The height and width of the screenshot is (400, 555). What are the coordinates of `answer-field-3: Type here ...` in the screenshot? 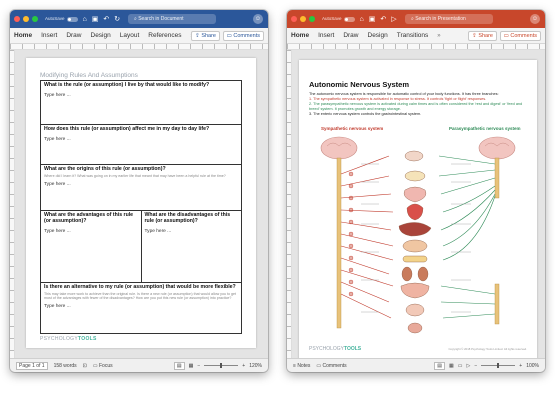 It's located at (141, 184).